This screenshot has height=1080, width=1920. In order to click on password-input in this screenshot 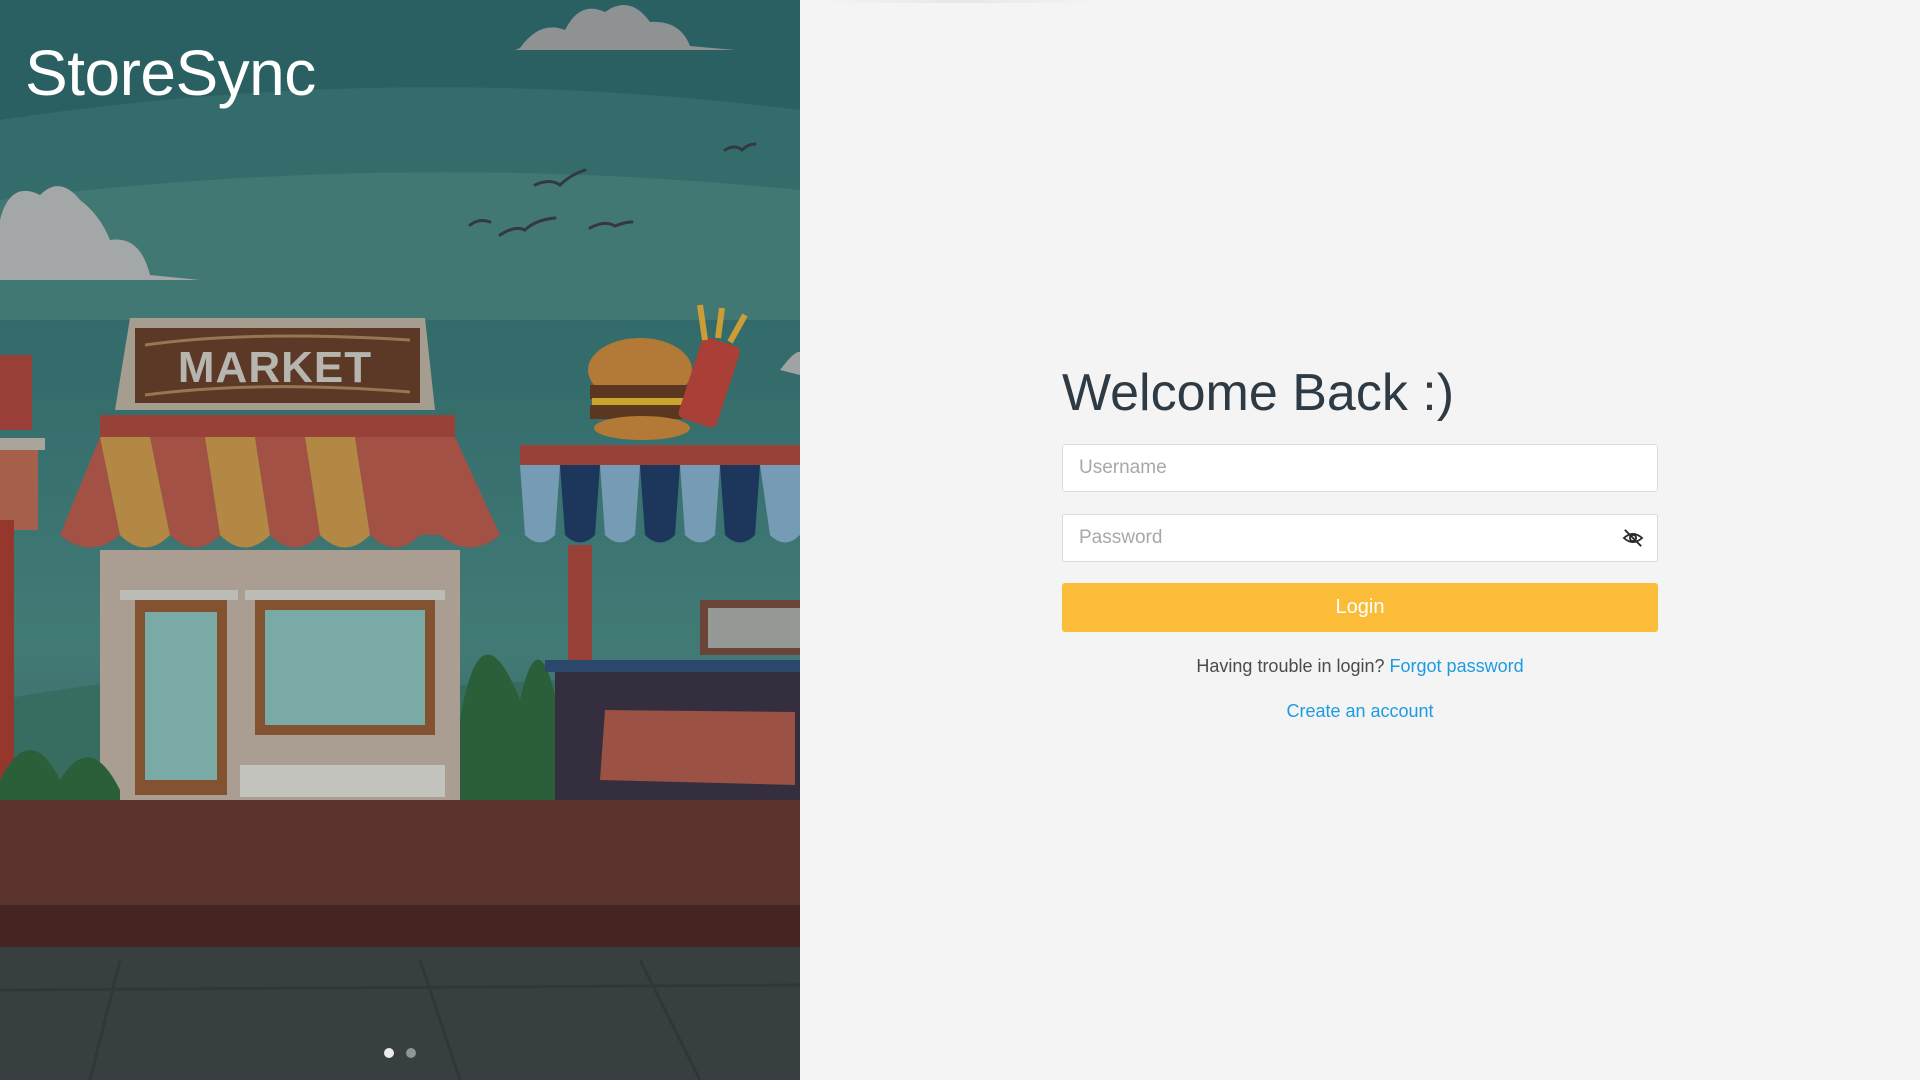, I will do `click(1360, 538)`.